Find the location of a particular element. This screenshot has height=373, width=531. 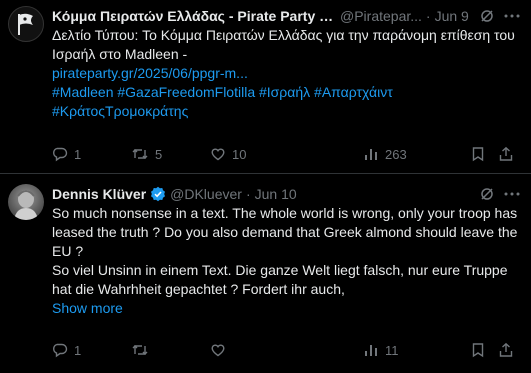

hashtags: #ΚράτοςΤρομοκράτης is located at coordinates (286, 111).